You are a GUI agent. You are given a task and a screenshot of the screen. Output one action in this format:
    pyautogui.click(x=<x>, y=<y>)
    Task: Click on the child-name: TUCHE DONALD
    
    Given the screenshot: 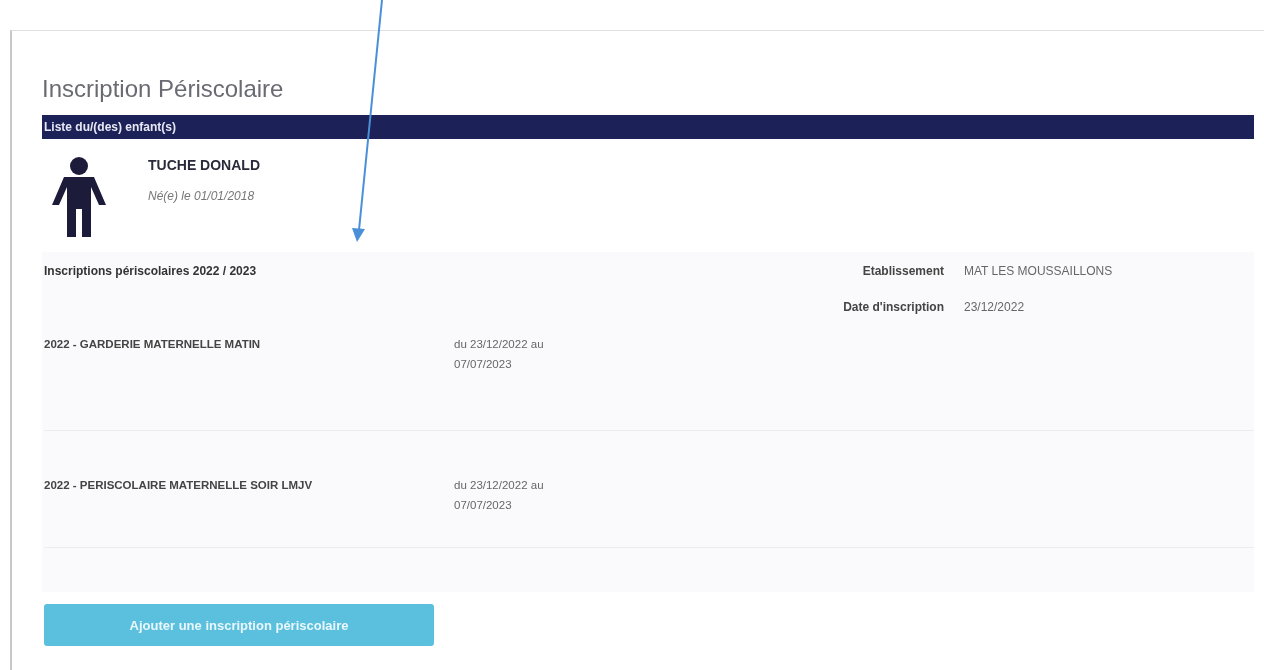 What is the action you would take?
    pyautogui.click(x=204, y=165)
    